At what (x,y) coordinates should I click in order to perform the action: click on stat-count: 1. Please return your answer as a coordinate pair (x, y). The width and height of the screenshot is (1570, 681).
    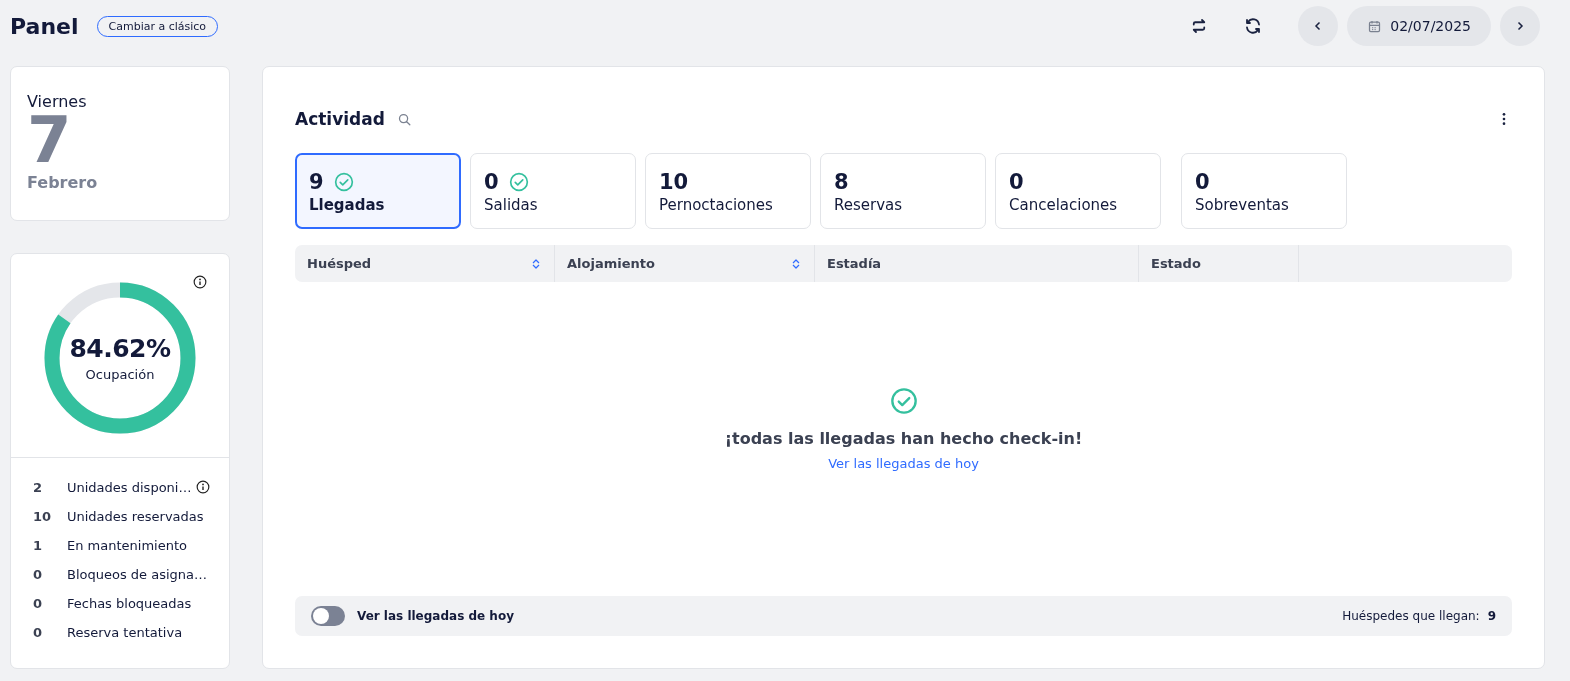
    Looking at the image, I should click on (38, 545).